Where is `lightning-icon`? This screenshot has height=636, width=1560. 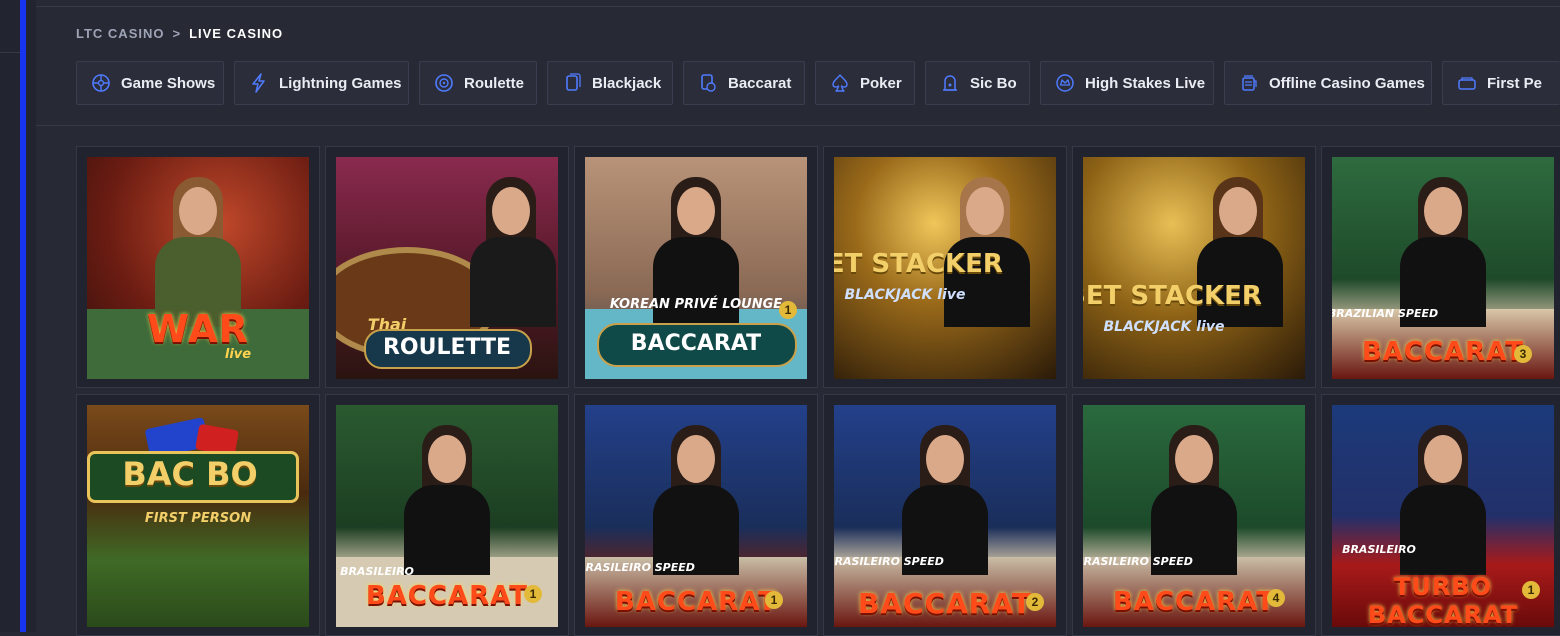 lightning-icon is located at coordinates (258, 83).